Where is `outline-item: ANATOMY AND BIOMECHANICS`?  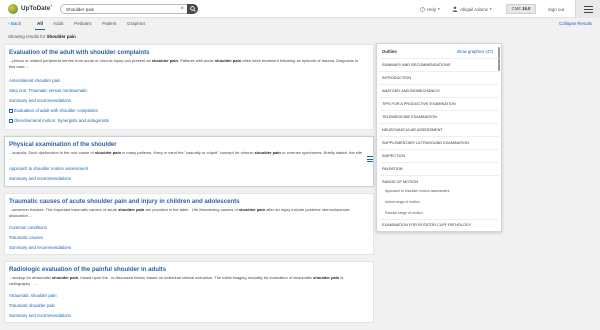
outline-item: ANATOMY AND BIOMECHANICS is located at coordinates (411, 91).